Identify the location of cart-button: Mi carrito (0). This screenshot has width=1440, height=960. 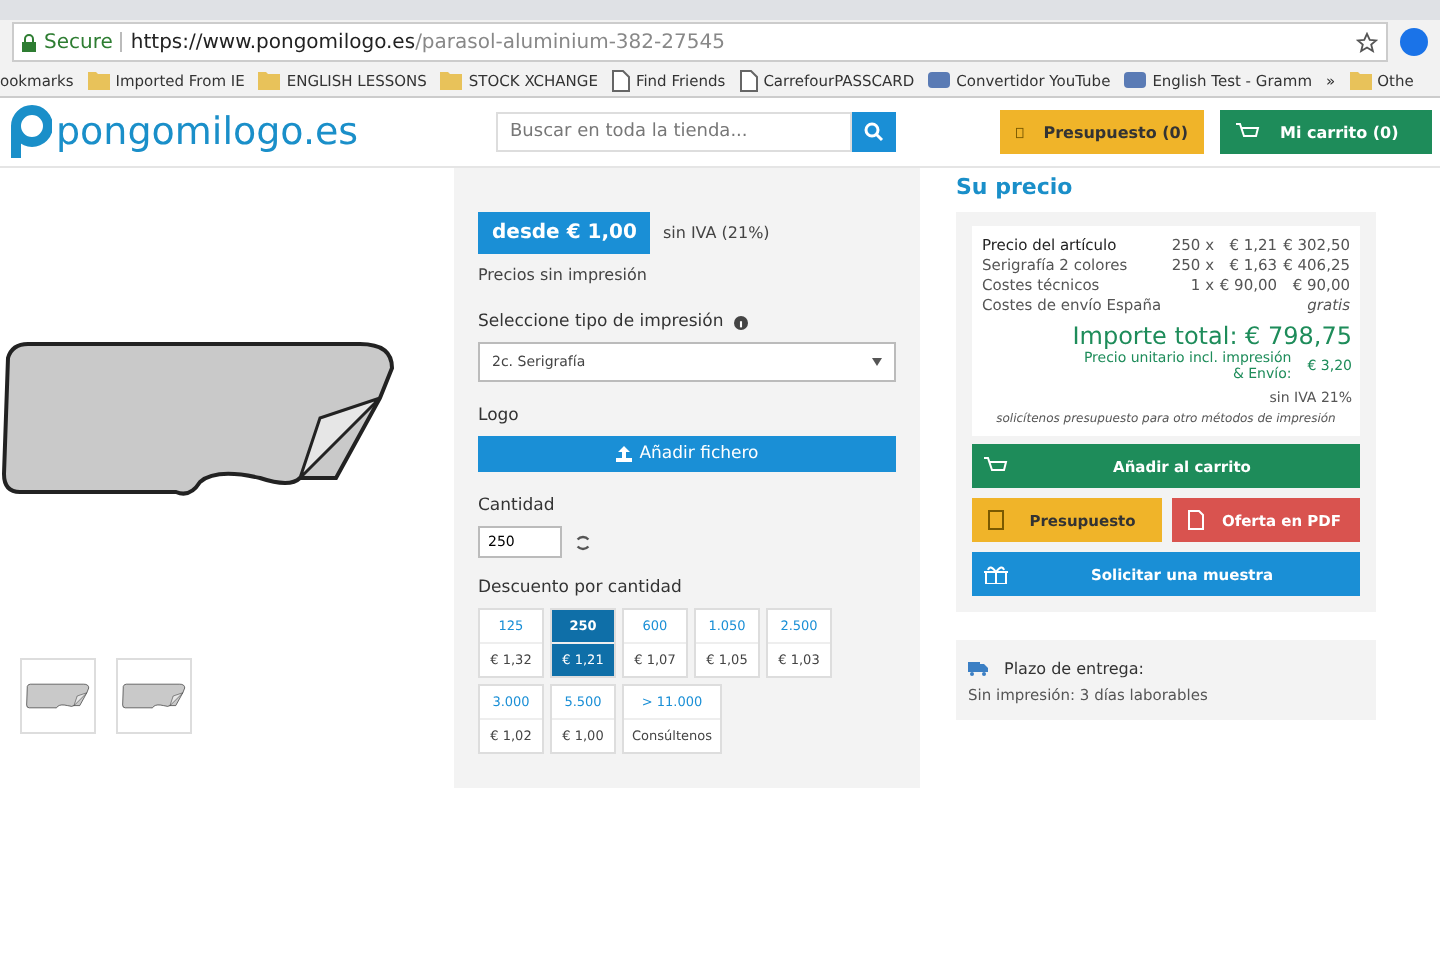
(1326, 132).